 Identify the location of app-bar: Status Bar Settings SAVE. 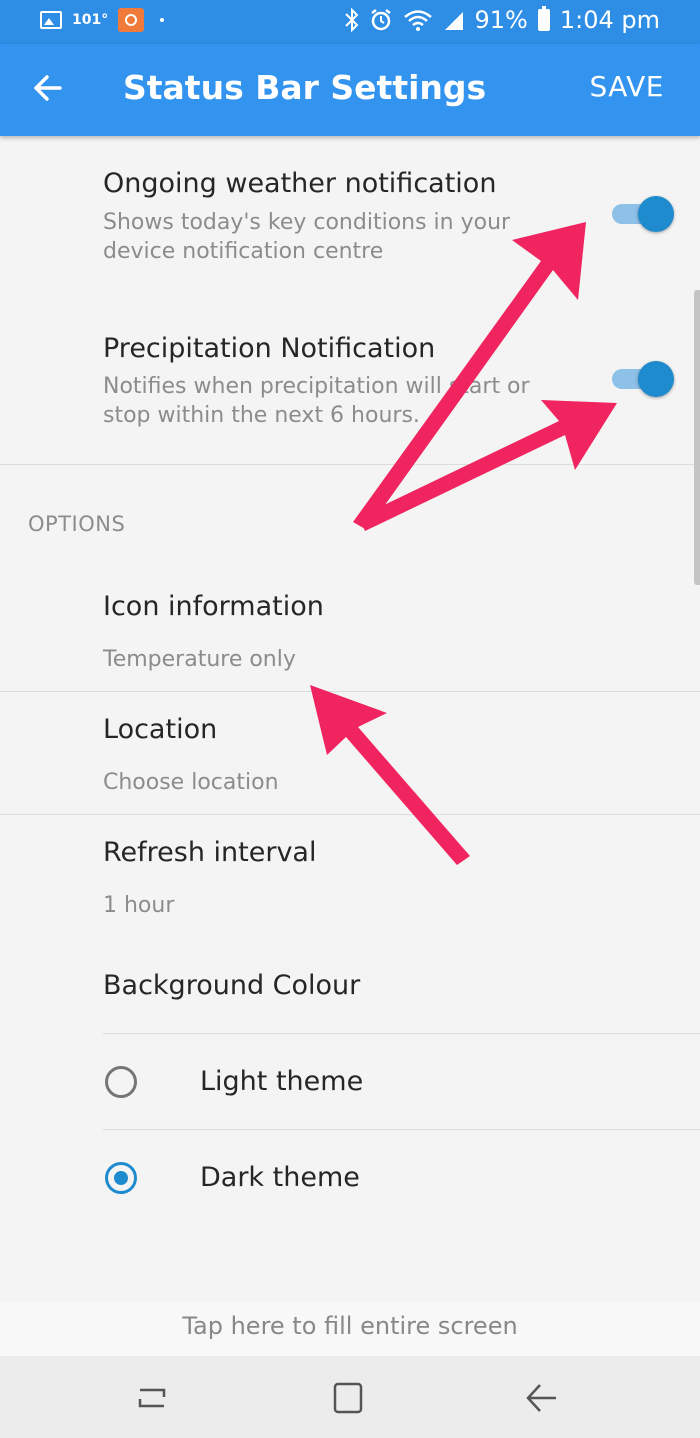
(350, 90).